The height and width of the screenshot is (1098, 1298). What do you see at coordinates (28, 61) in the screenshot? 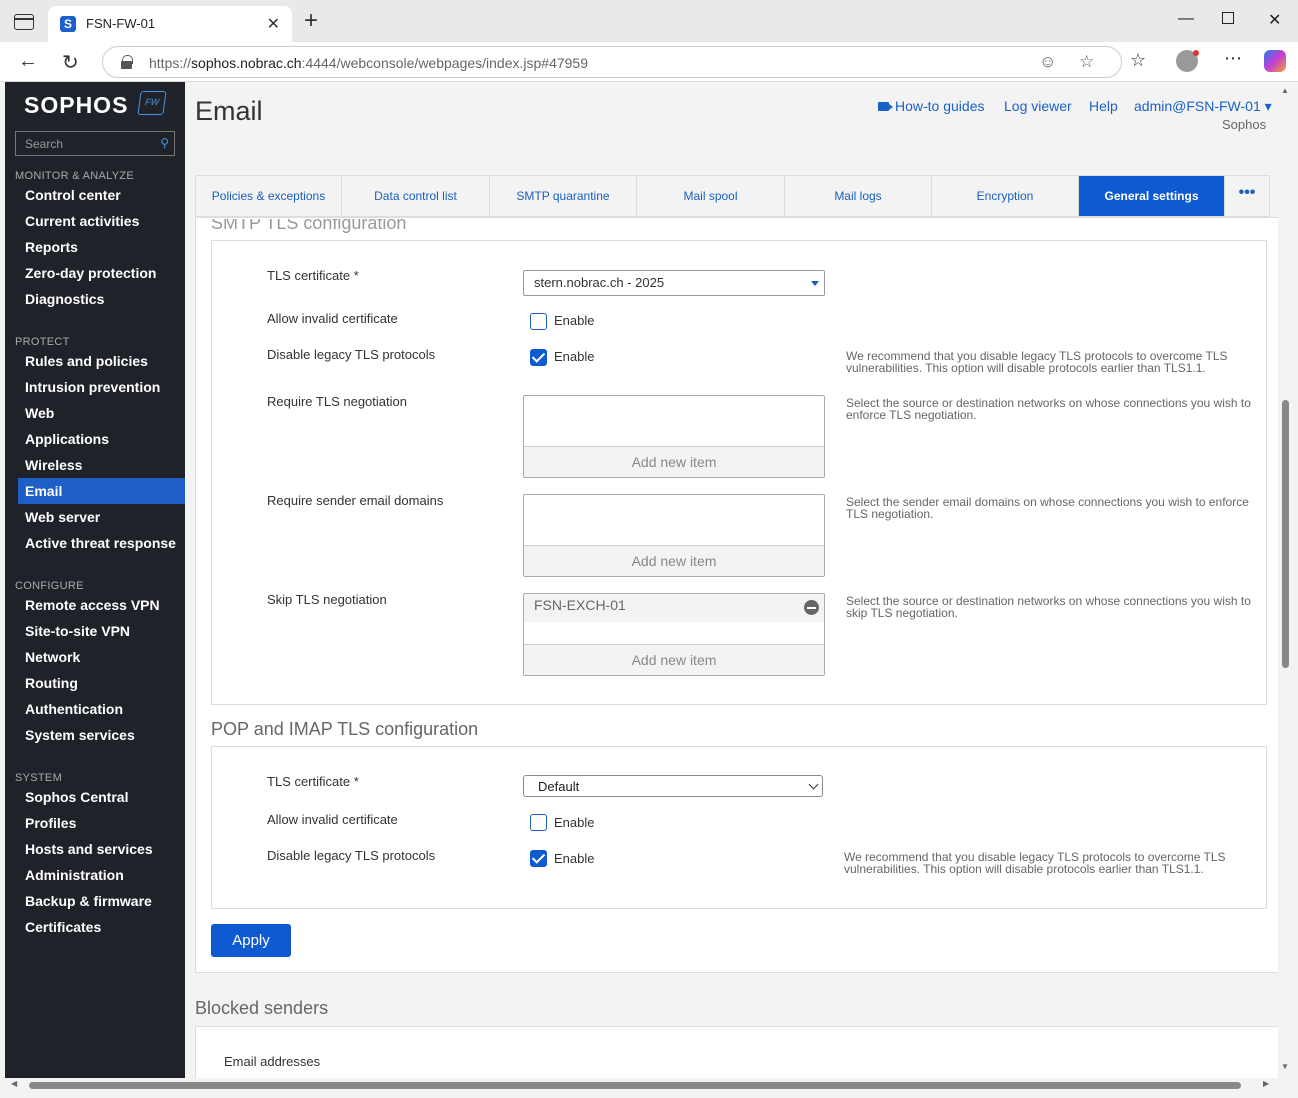
I see `back-icon: ←` at bounding box center [28, 61].